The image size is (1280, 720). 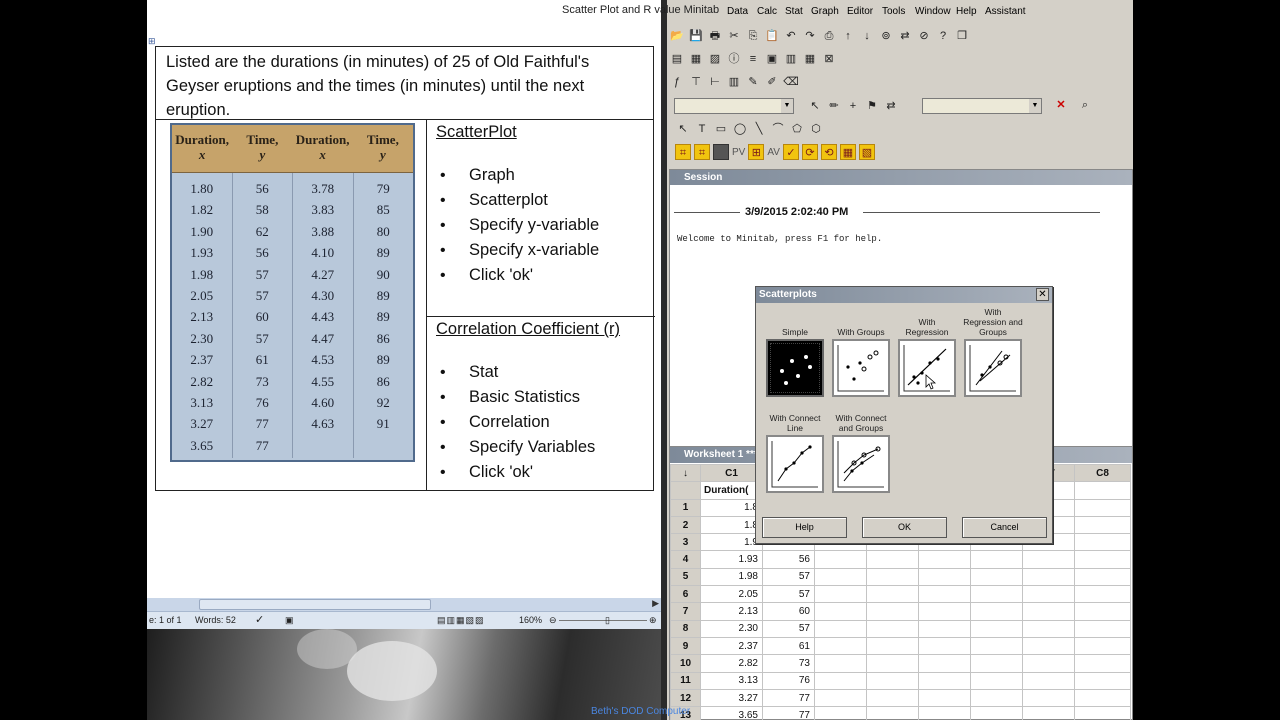 What do you see at coordinates (772, 59) in the screenshot?
I see `report-icon: ▣` at bounding box center [772, 59].